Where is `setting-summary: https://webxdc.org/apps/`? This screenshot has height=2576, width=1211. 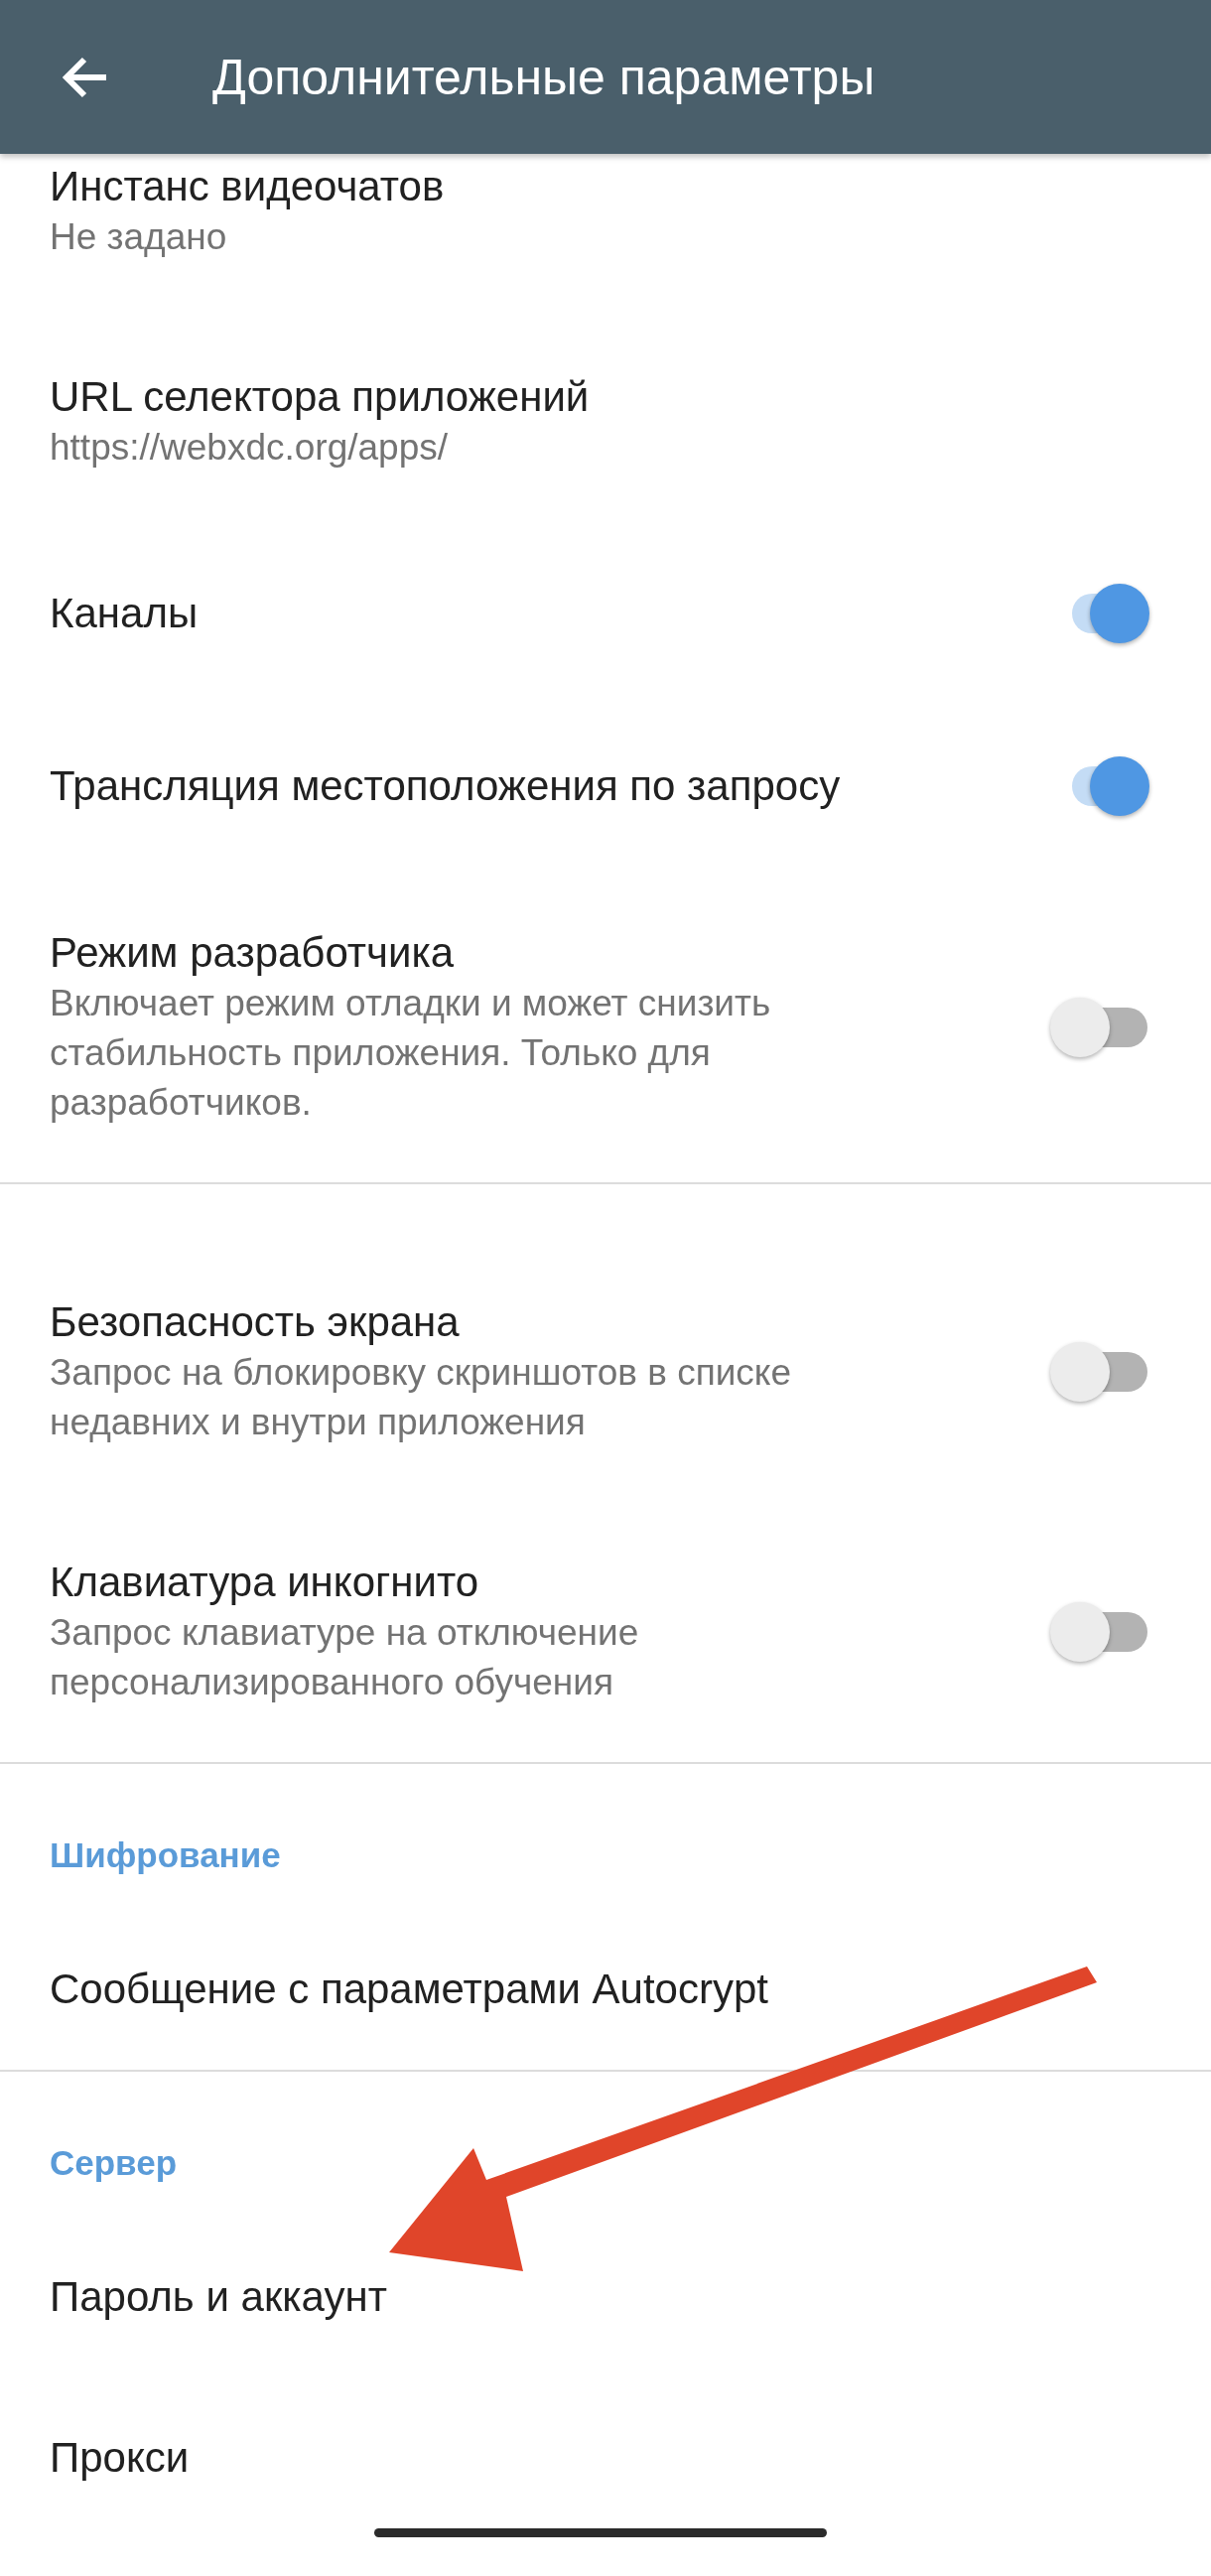 setting-summary: https://webxdc.org/apps/ is located at coordinates (250, 448).